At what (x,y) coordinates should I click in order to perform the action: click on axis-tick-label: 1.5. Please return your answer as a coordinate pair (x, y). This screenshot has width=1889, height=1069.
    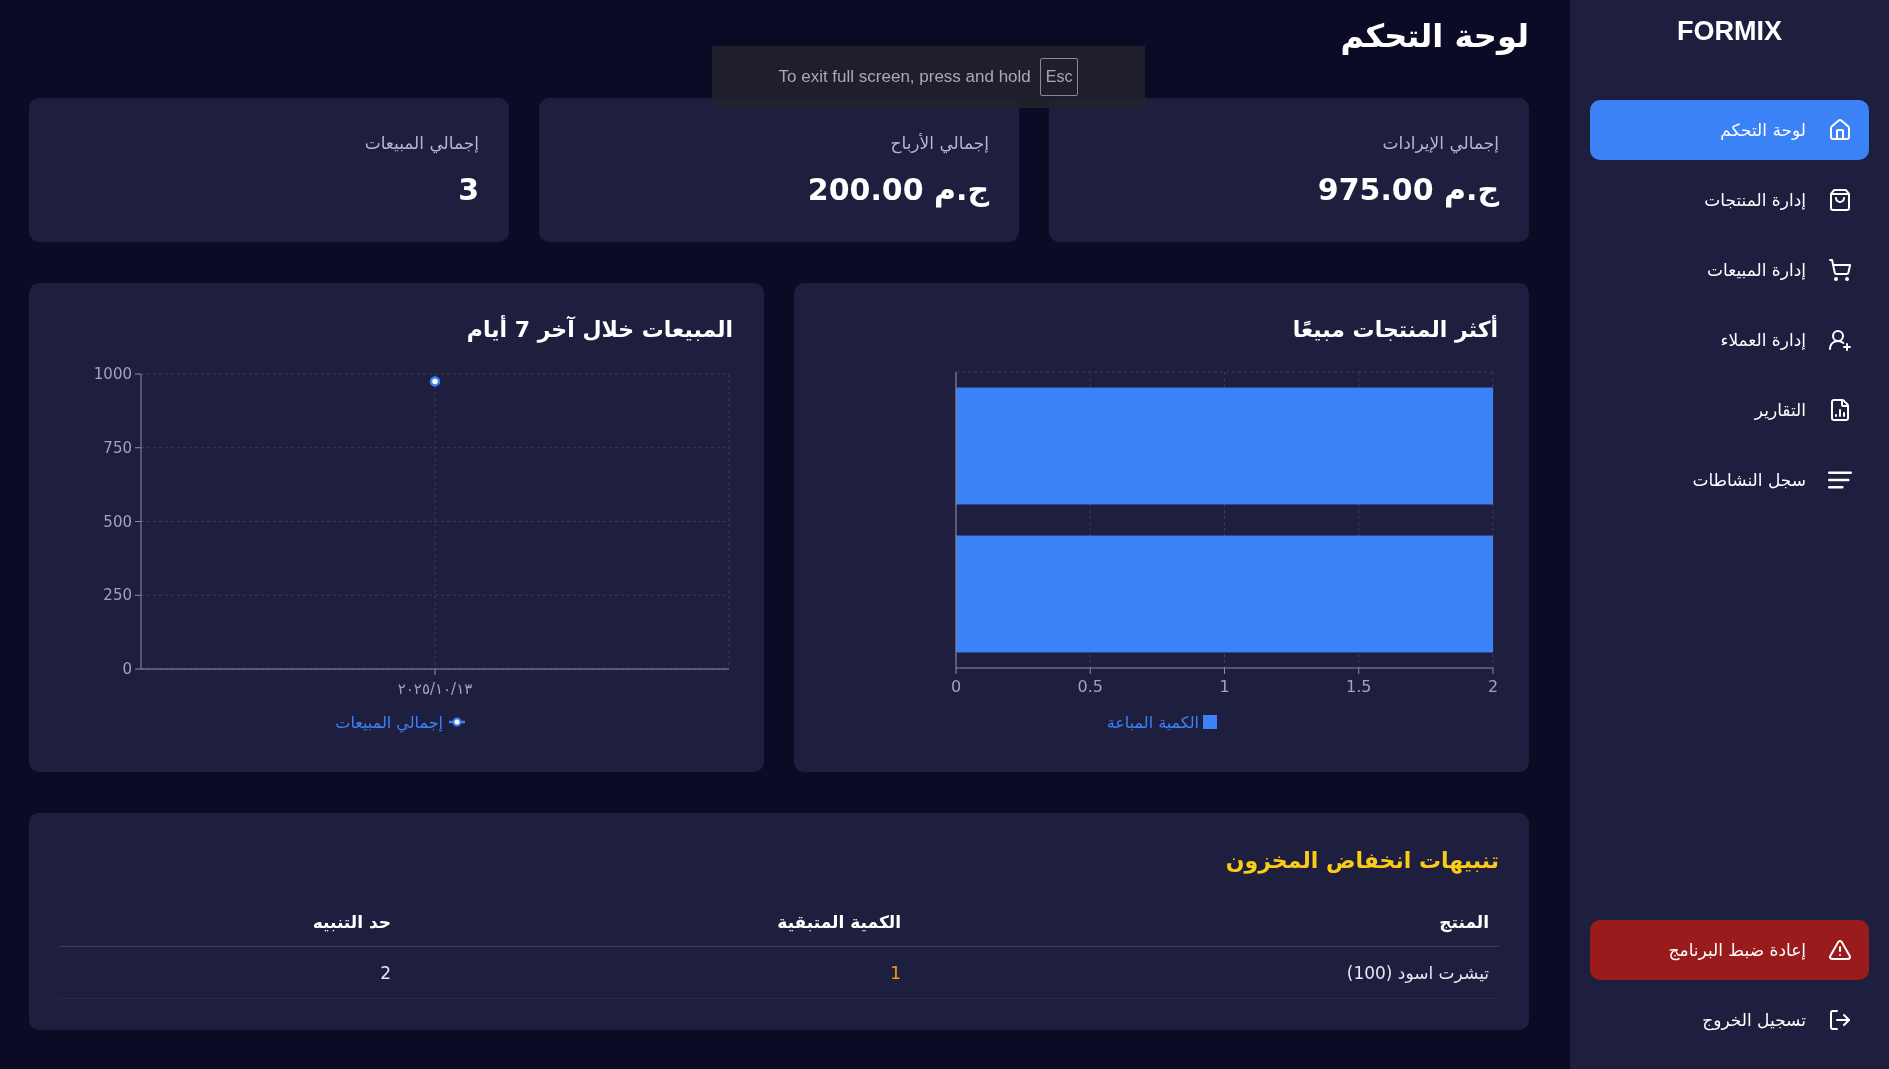
    Looking at the image, I should click on (1359, 686).